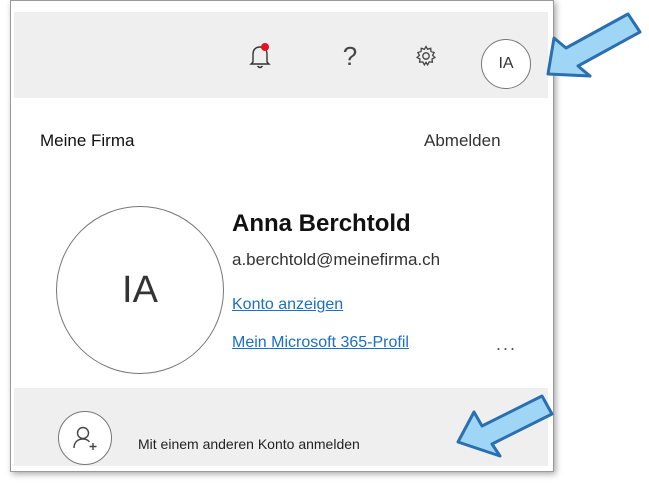 The width and height of the screenshot is (649, 498). Describe the element at coordinates (336, 259) in the screenshot. I see `user-email: a.berchtold@meinefirma.ch` at that location.